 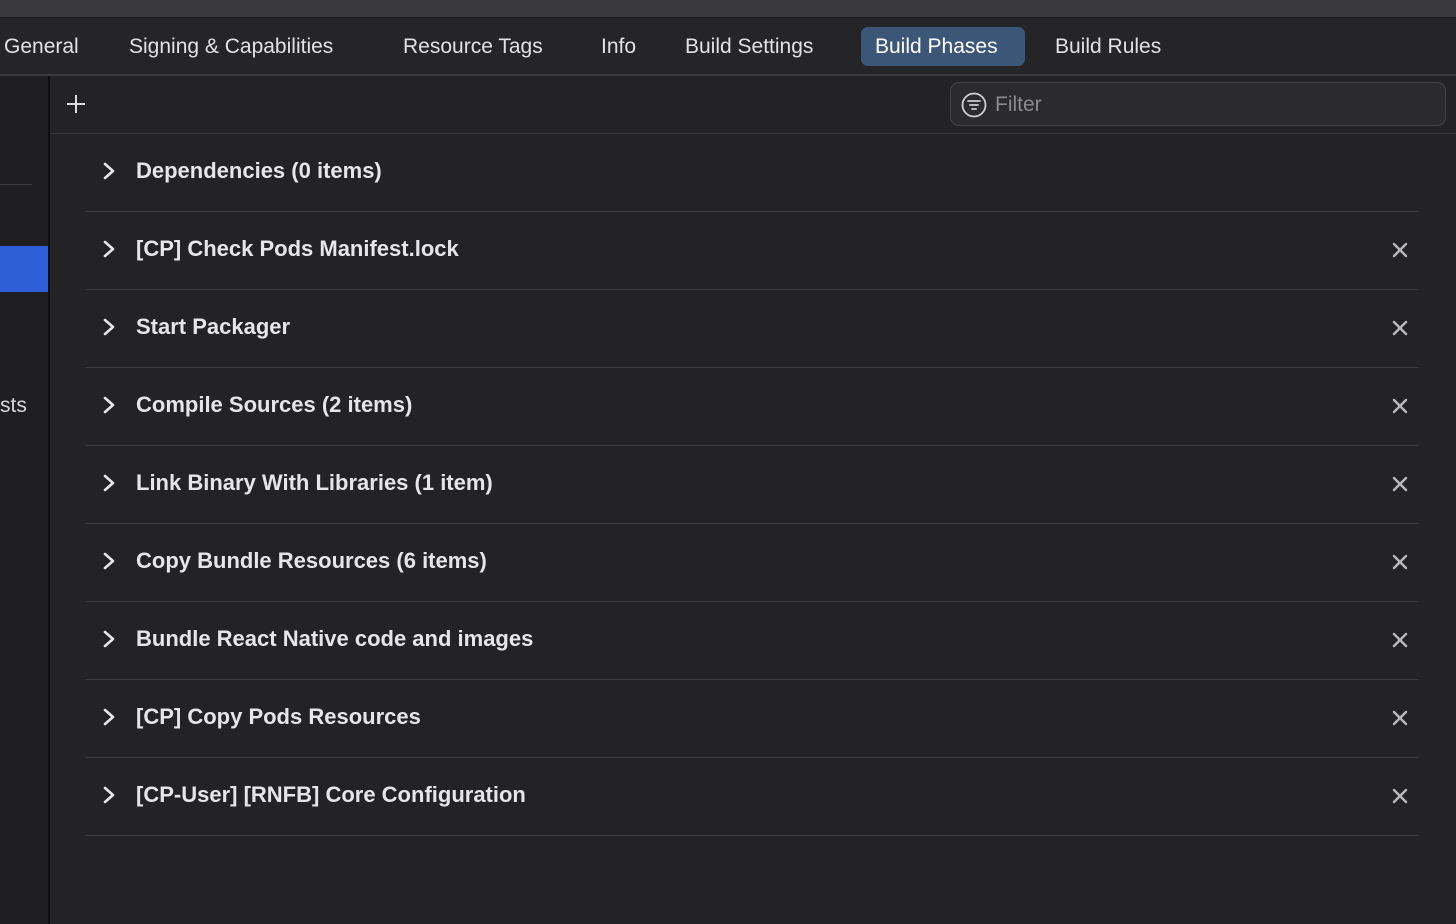 I want to click on build-phase-label: [CP] Copy Pods Resources, so click(x=278, y=716).